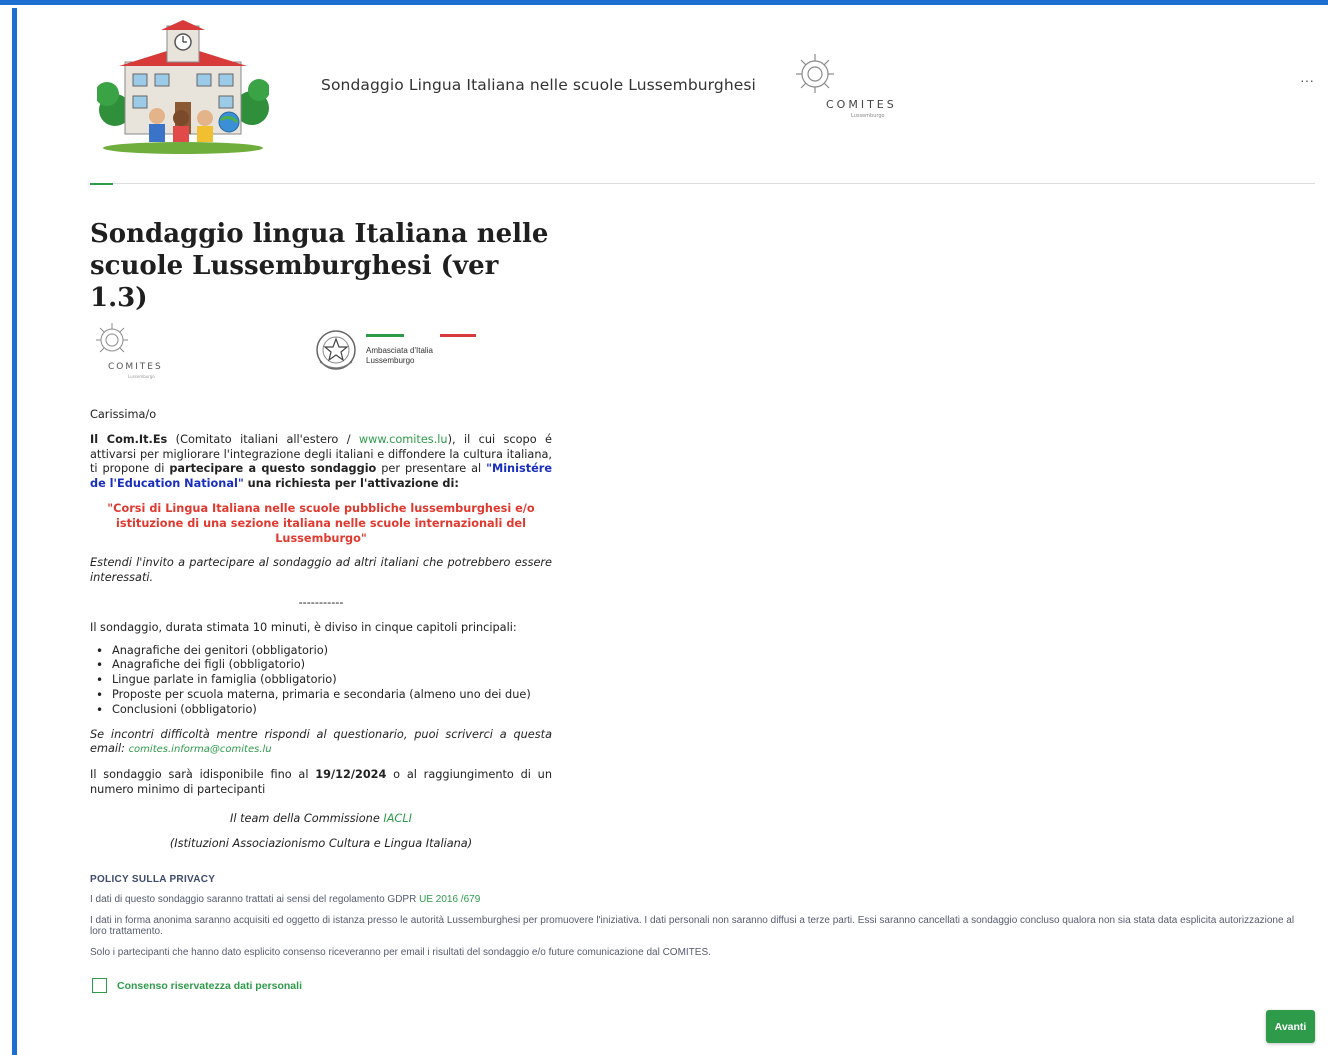  What do you see at coordinates (209, 986) in the screenshot?
I see `consent-label: Consenso riservatezza dati personali` at bounding box center [209, 986].